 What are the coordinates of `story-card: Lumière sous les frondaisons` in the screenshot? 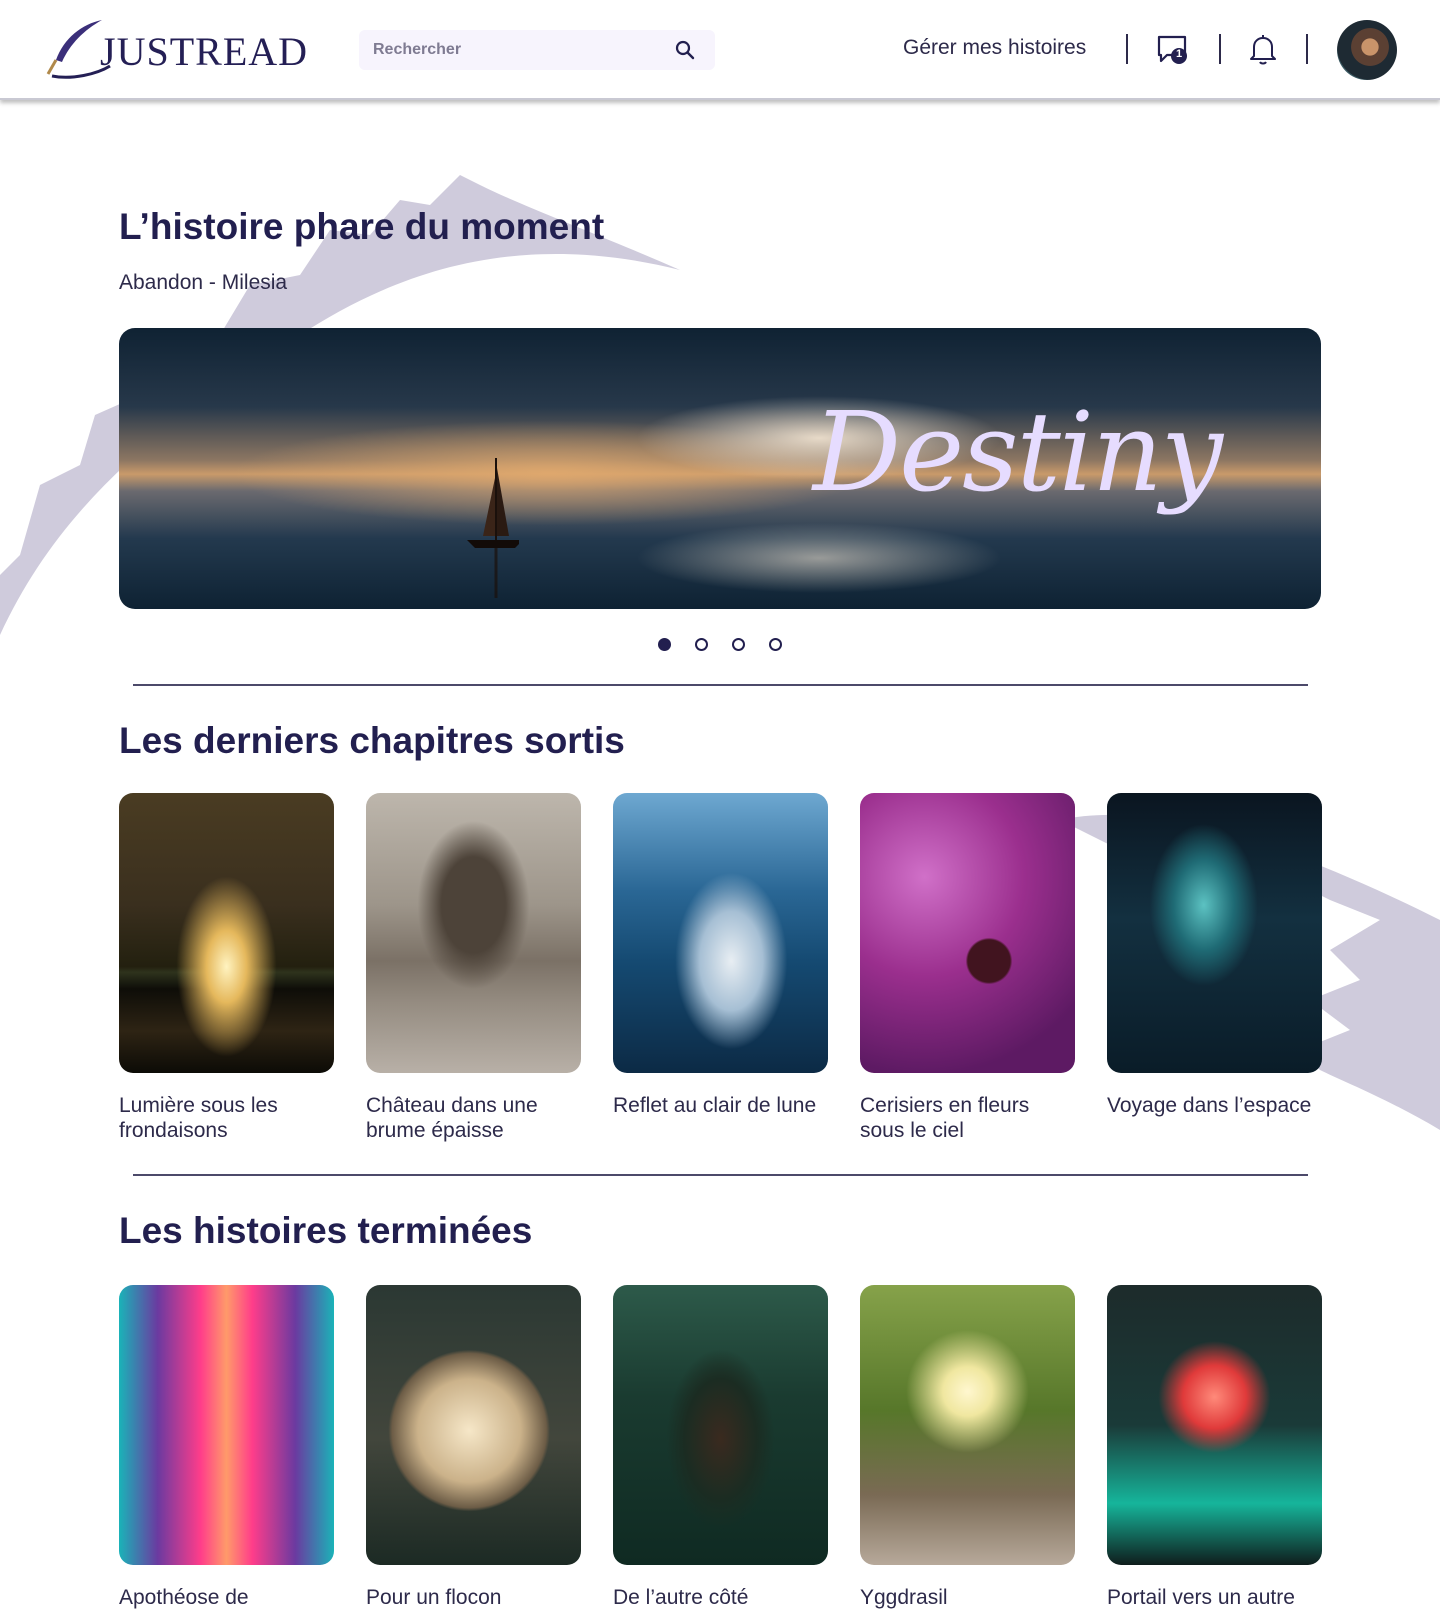 It's located at (226, 968).